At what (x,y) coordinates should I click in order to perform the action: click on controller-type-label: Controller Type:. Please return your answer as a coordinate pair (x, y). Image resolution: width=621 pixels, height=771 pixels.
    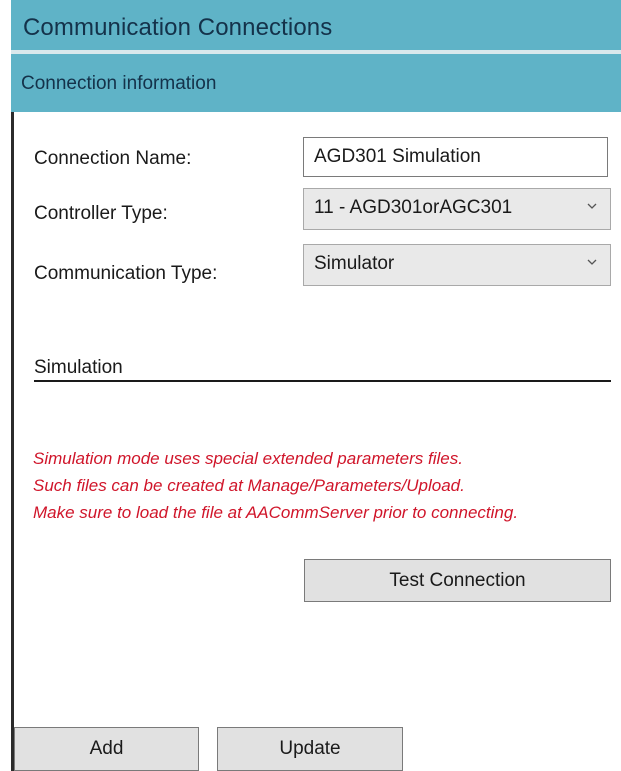
    Looking at the image, I should click on (101, 213).